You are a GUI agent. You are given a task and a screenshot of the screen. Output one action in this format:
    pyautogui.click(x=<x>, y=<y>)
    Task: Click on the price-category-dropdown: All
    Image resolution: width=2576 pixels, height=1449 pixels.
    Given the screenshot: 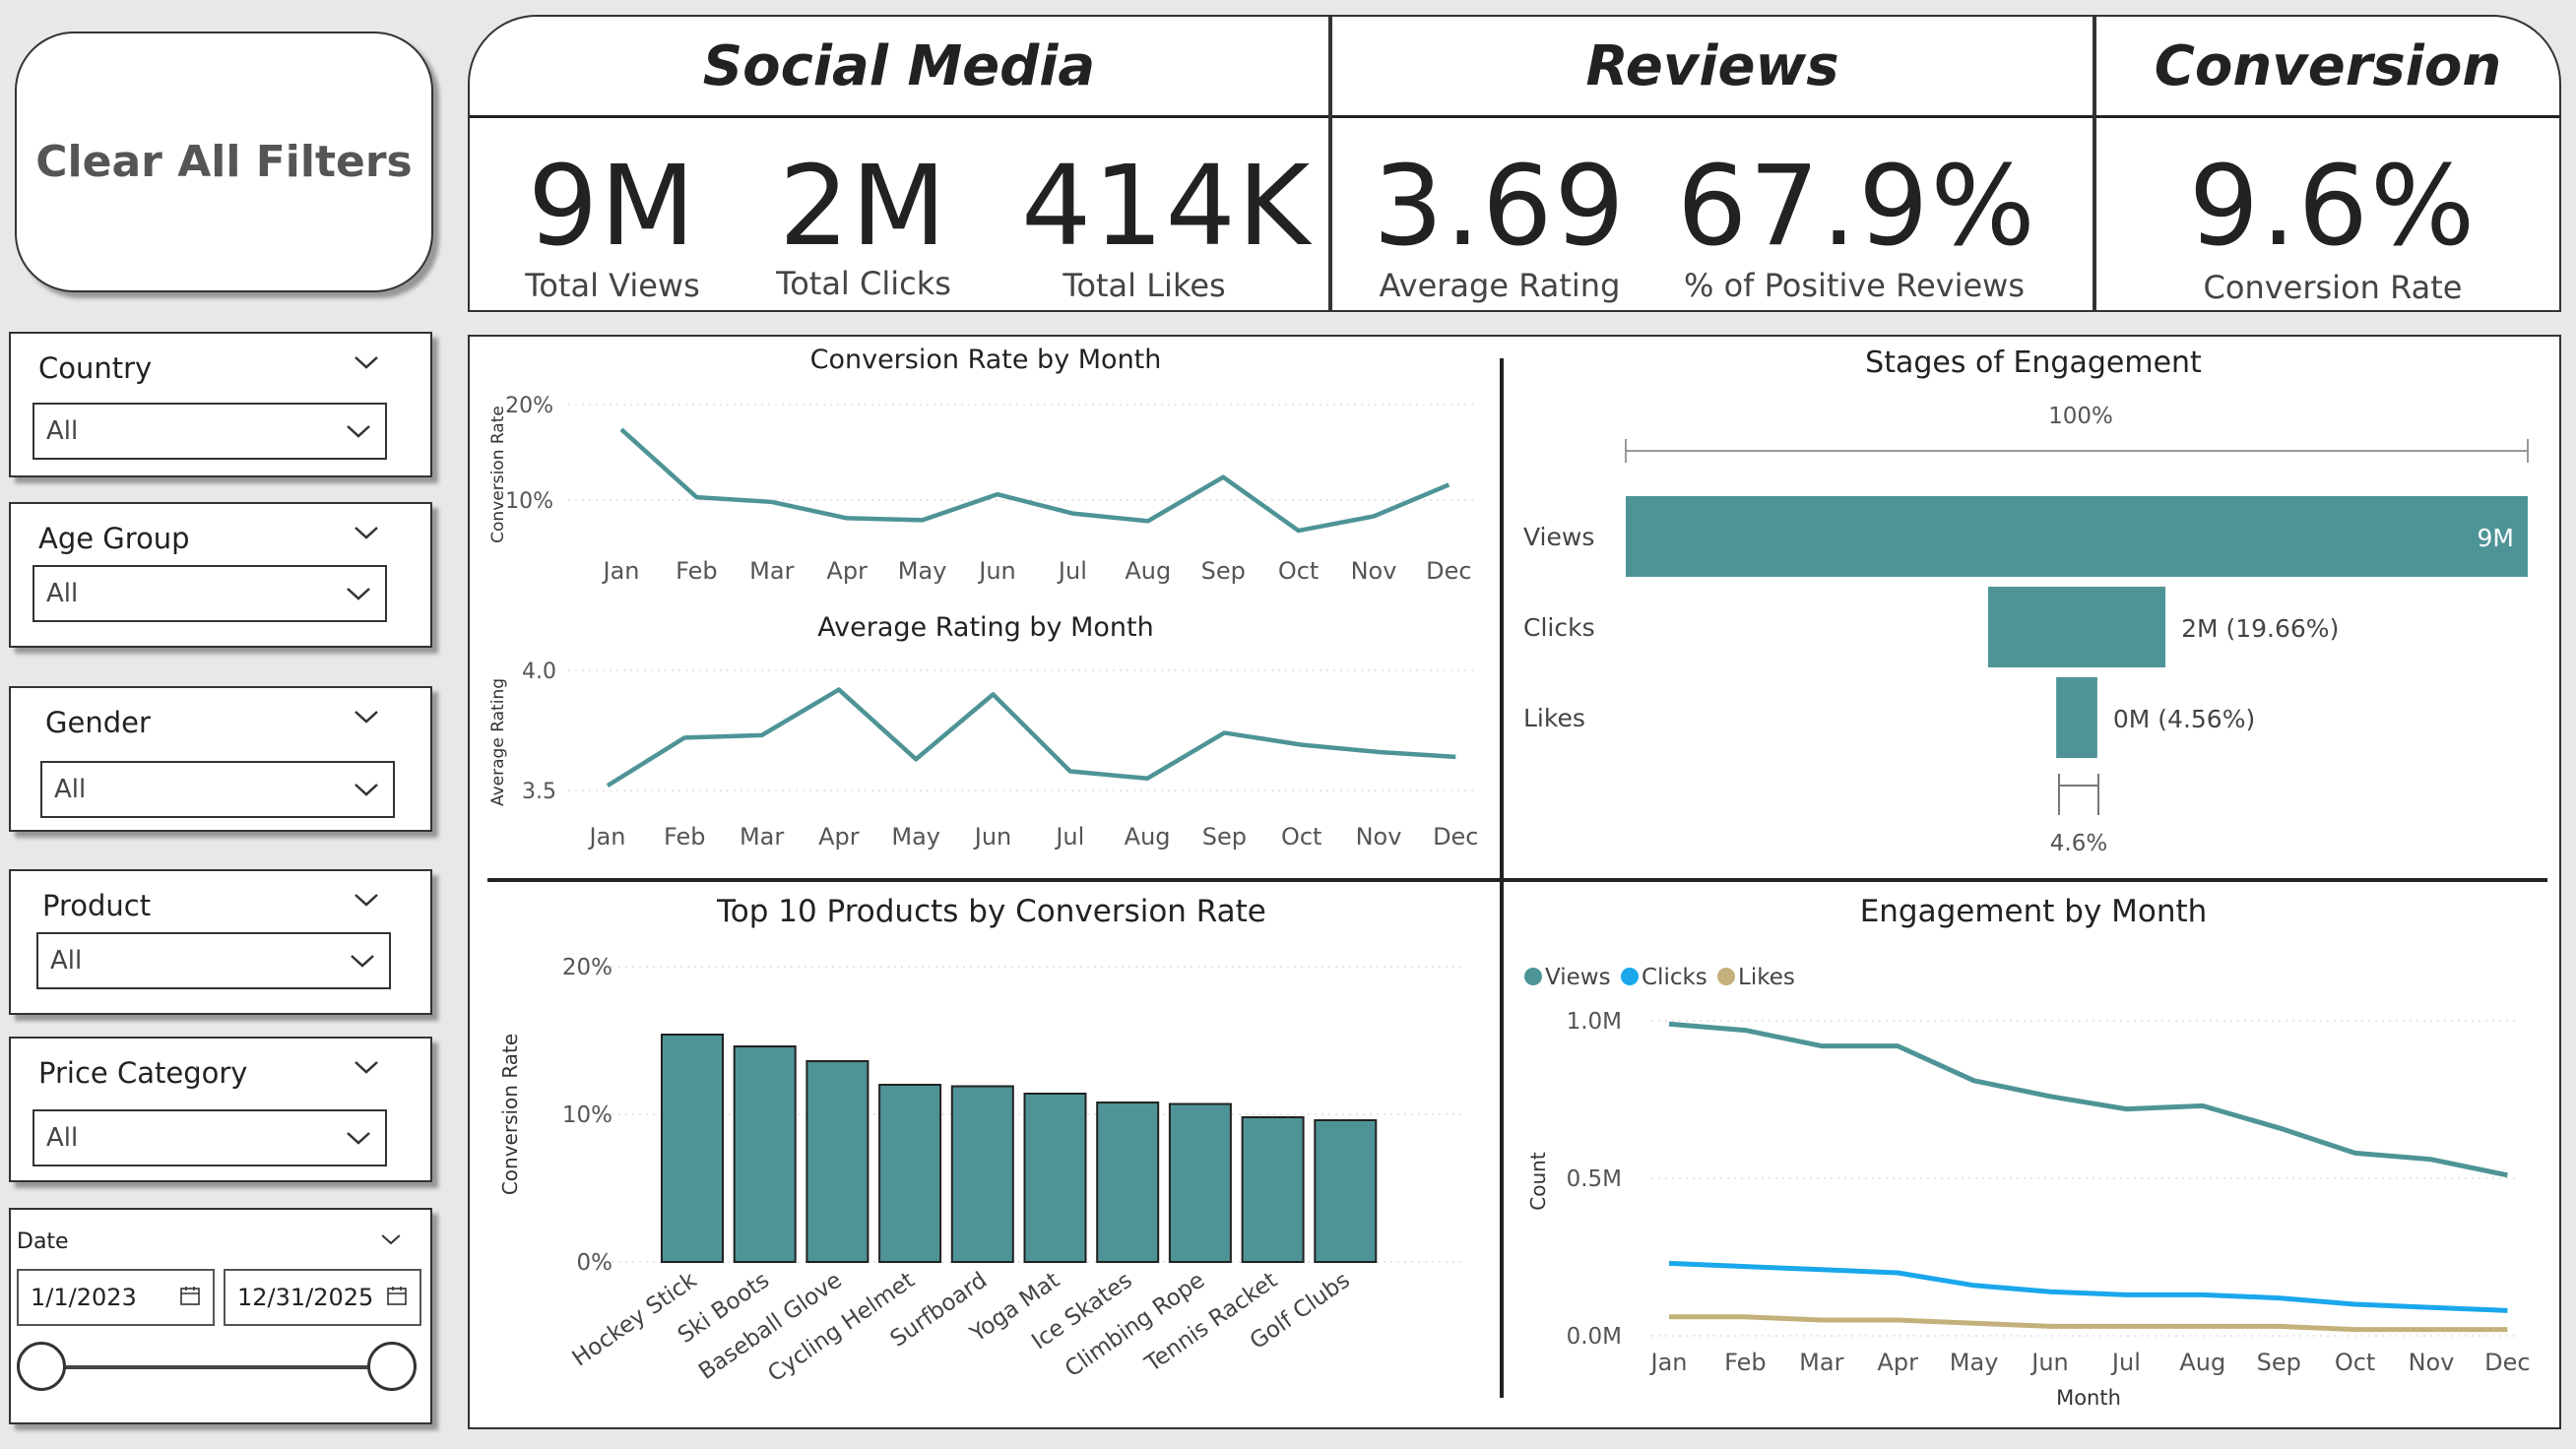 What is the action you would take?
    pyautogui.click(x=209, y=1137)
    